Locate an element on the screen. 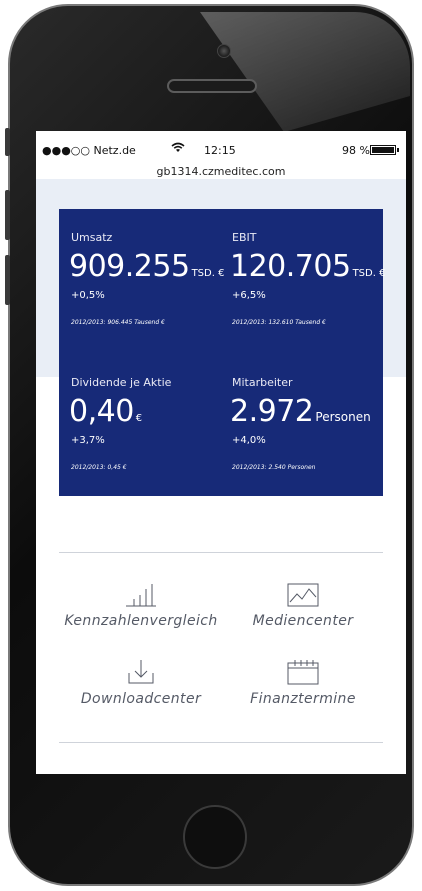  nav-label: Finanztermine is located at coordinates (303, 699).